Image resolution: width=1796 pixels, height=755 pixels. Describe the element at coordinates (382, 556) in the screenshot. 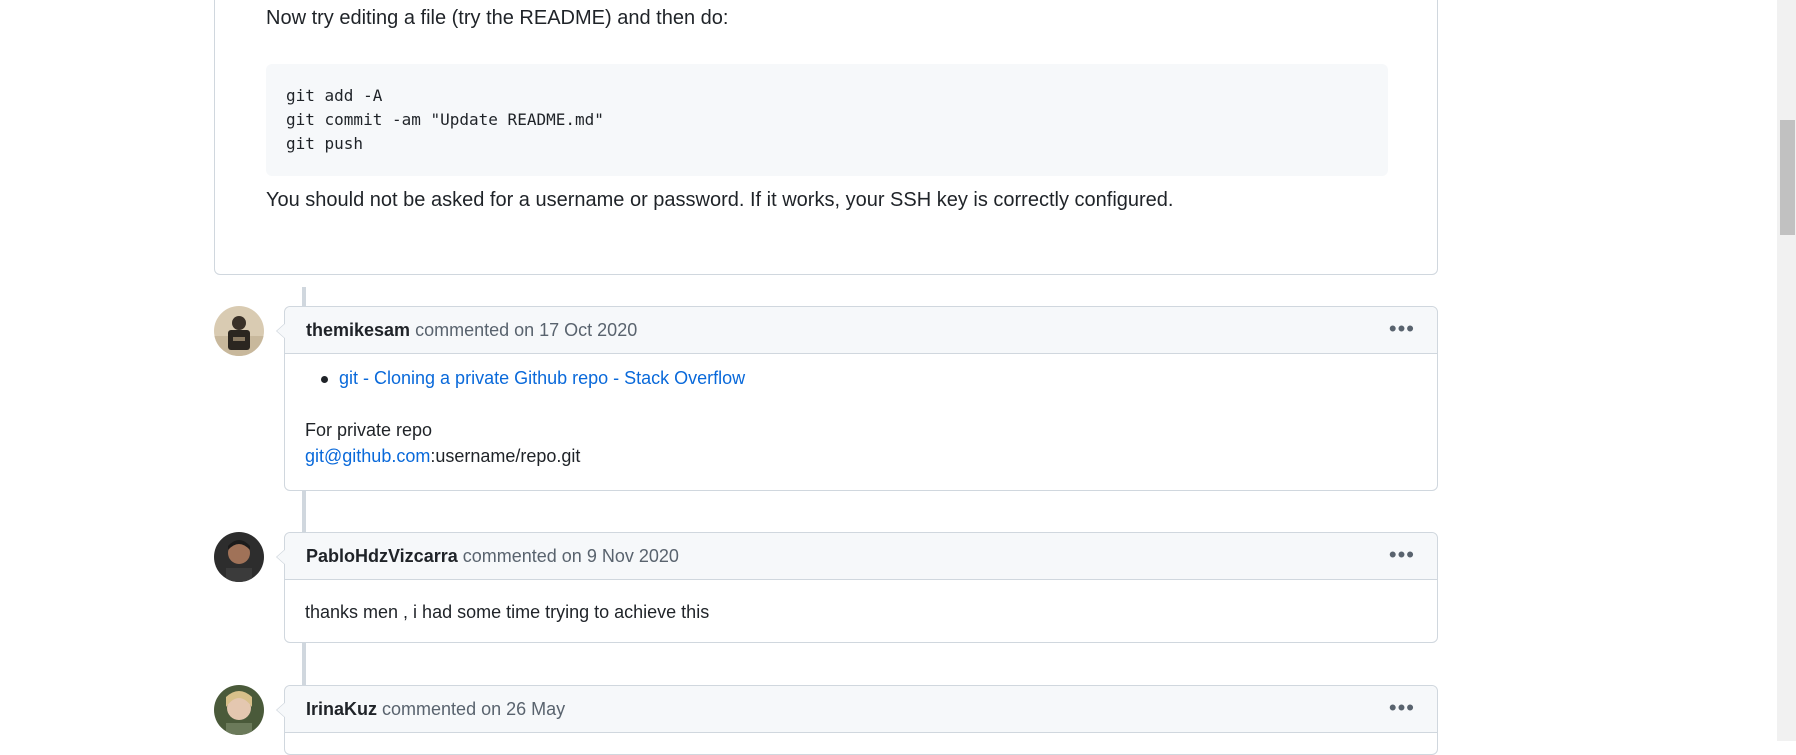

I see `comment-author: PabloHdzVizcarra` at that location.